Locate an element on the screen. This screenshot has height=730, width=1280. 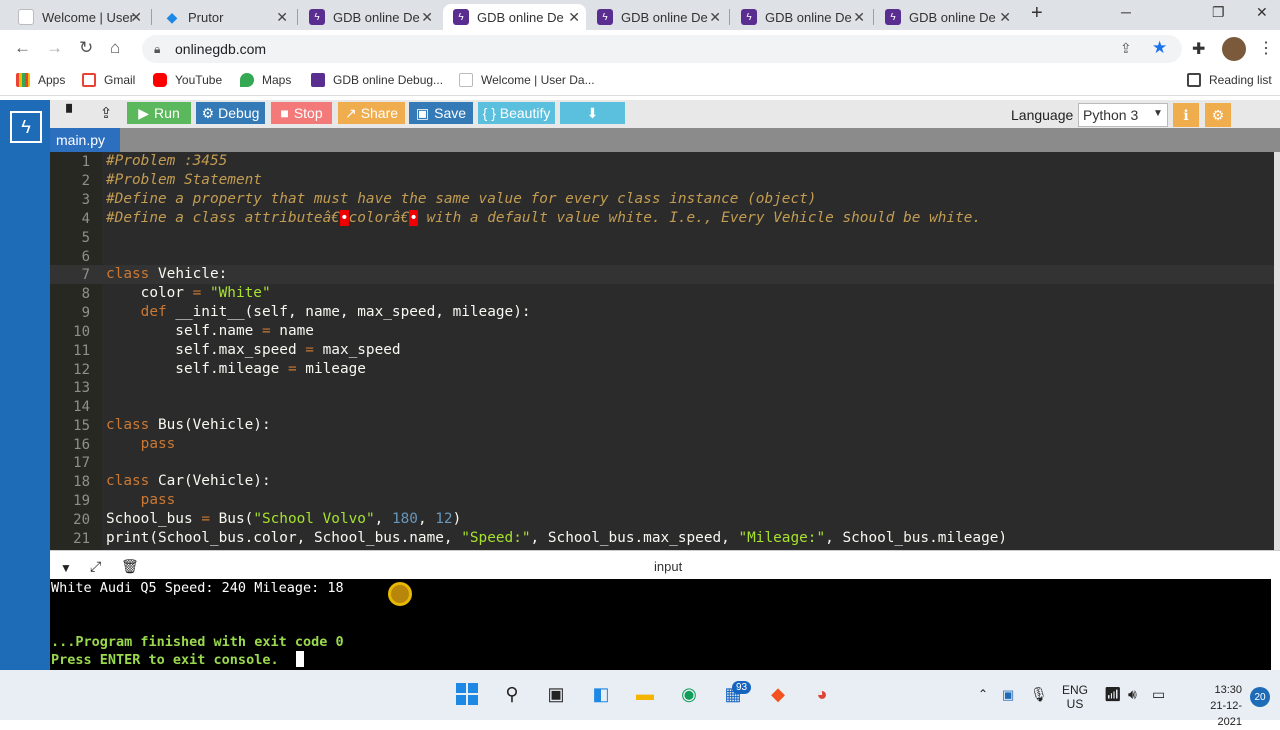
reload-icon: ↻ is located at coordinates (86, 48).